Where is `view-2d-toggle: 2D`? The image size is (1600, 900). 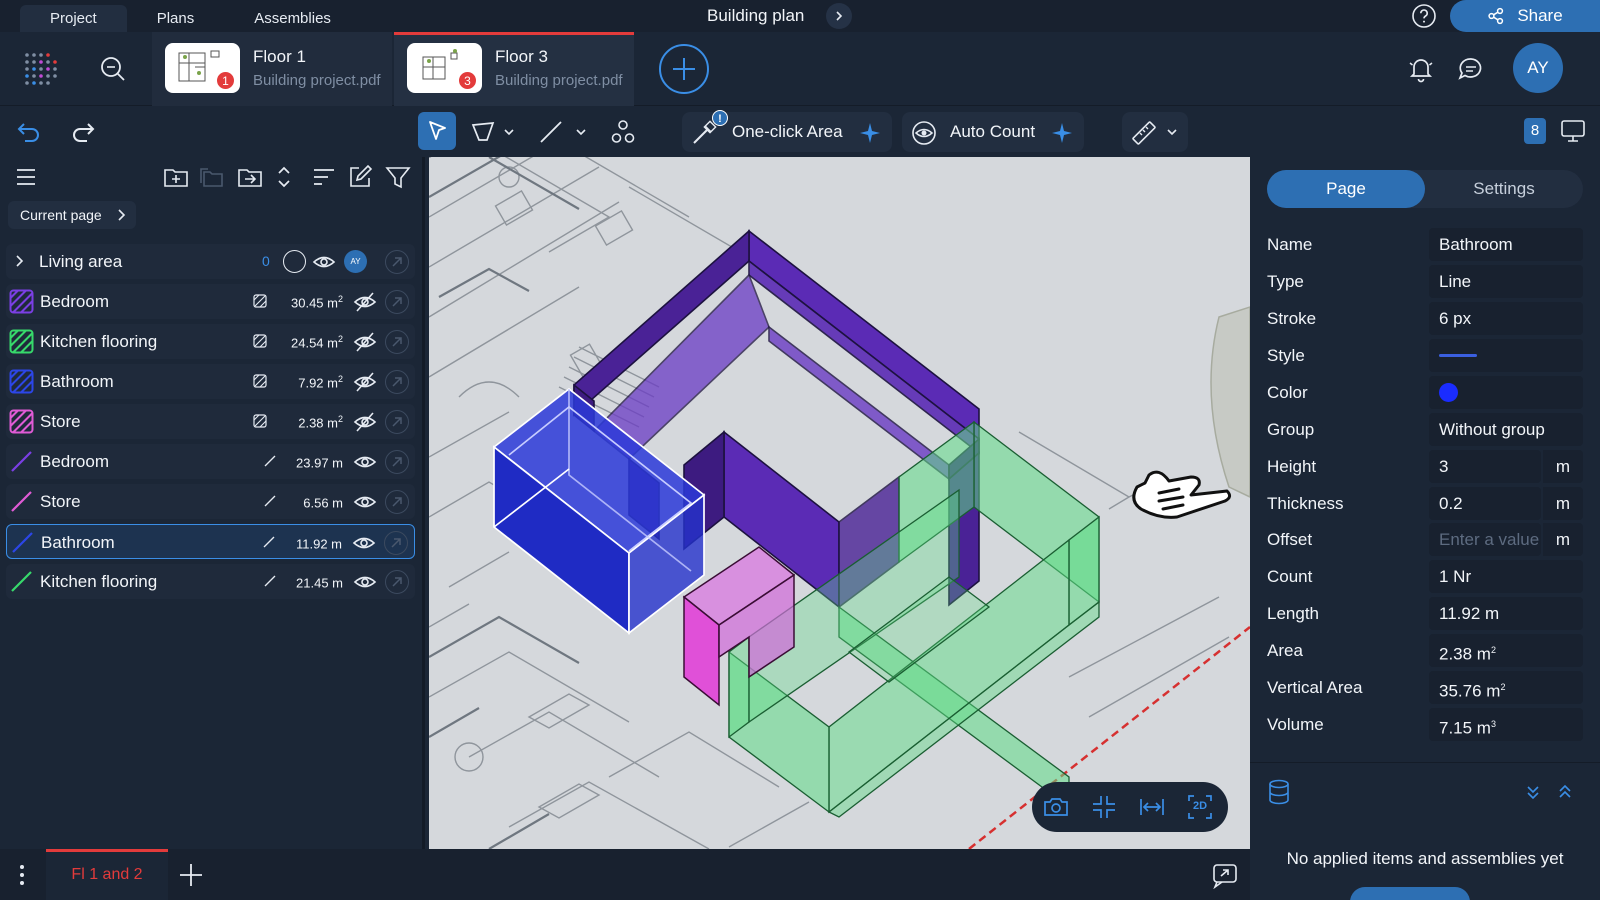
view-2d-toggle: 2D is located at coordinates (1200, 807).